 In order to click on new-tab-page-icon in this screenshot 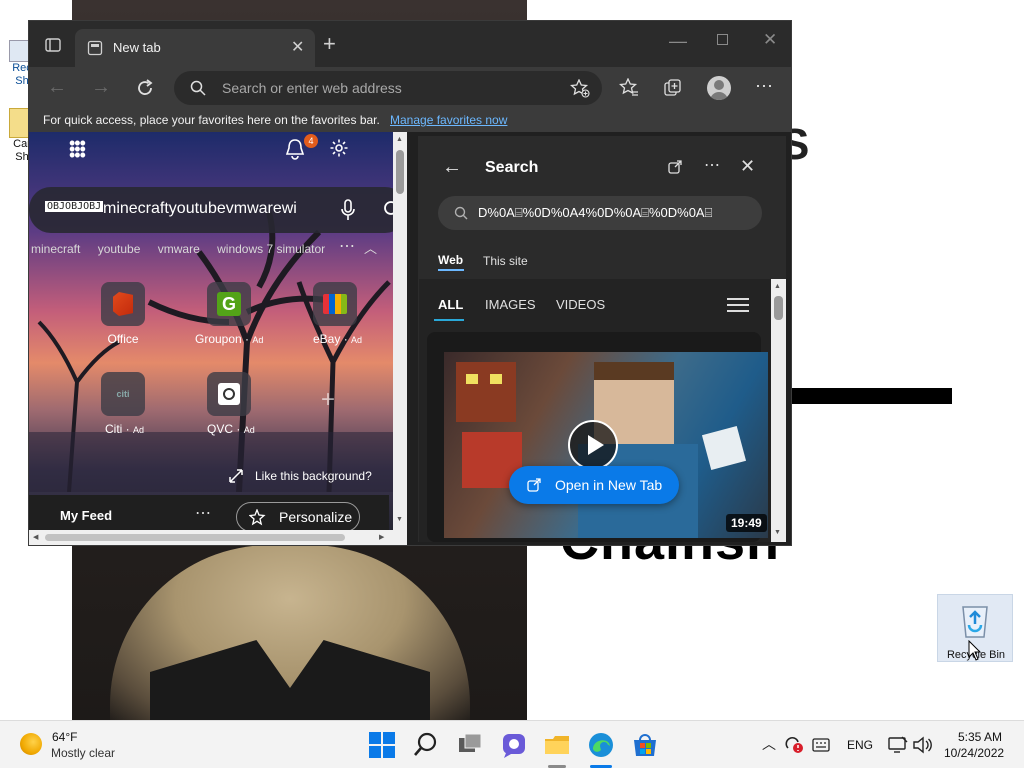, I will do `click(95, 48)`.